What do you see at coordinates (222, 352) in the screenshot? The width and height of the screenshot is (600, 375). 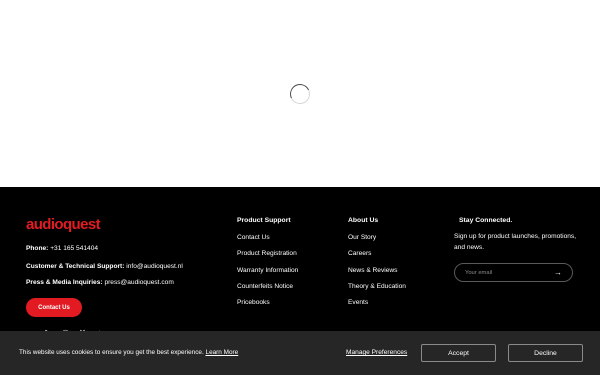 I see `learn-more-link: Learn More` at bounding box center [222, 352].